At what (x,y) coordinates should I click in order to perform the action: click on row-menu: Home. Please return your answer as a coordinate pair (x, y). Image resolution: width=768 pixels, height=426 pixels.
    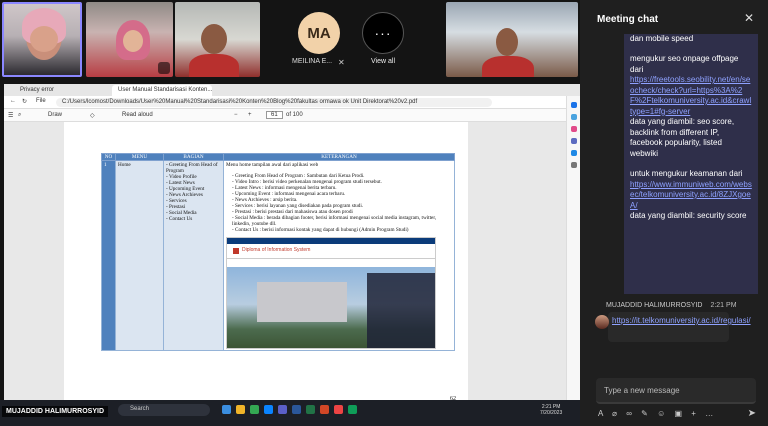
    Looking at the image, I should click on (139, 255).